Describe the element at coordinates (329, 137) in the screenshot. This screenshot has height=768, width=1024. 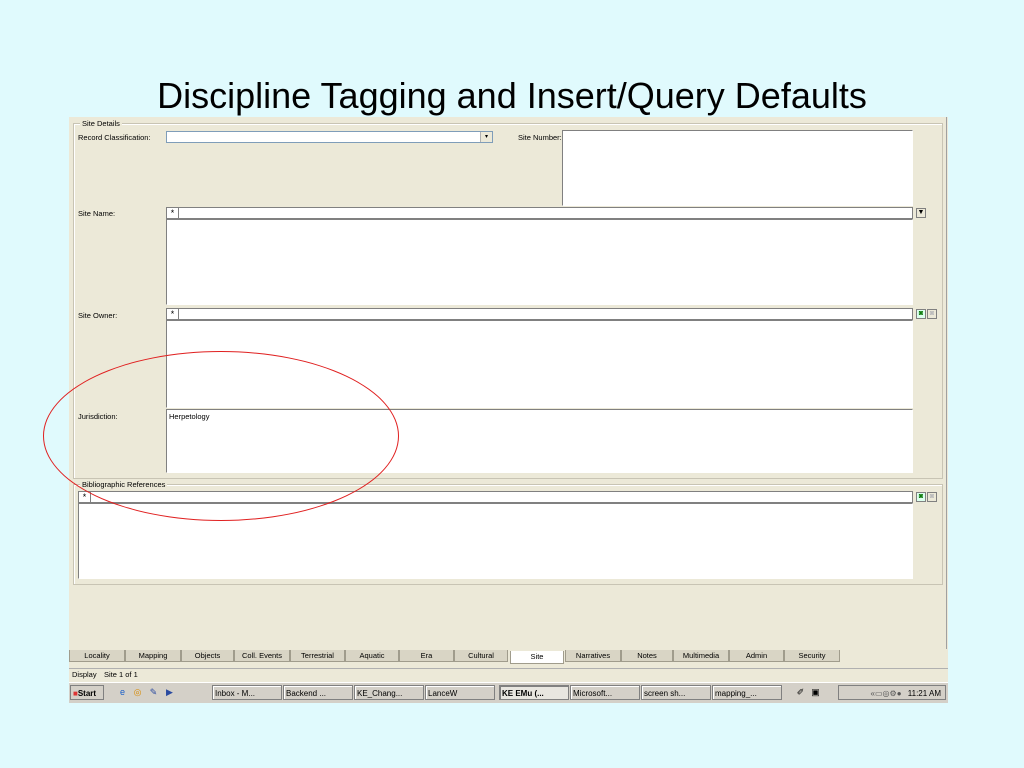
I see `record-classification-select: ▾` at that location.